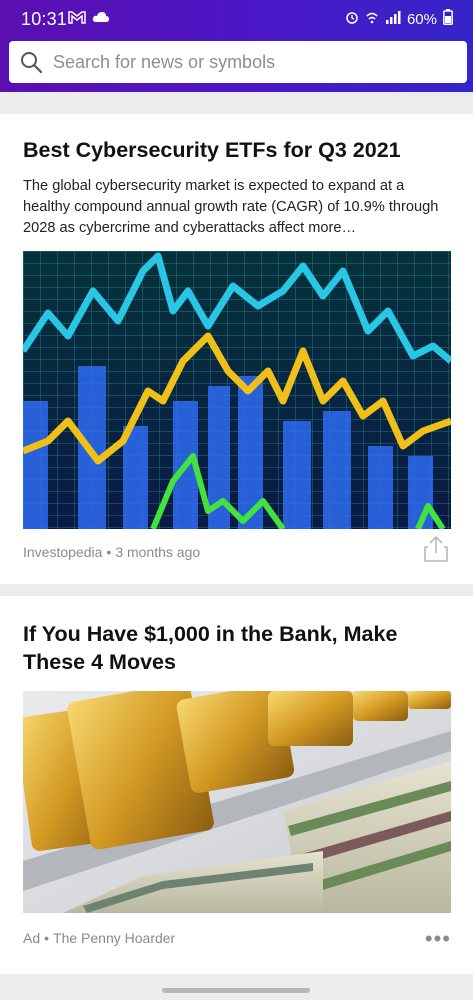  I want to click on home-gesture-handle, so click(236, 990).